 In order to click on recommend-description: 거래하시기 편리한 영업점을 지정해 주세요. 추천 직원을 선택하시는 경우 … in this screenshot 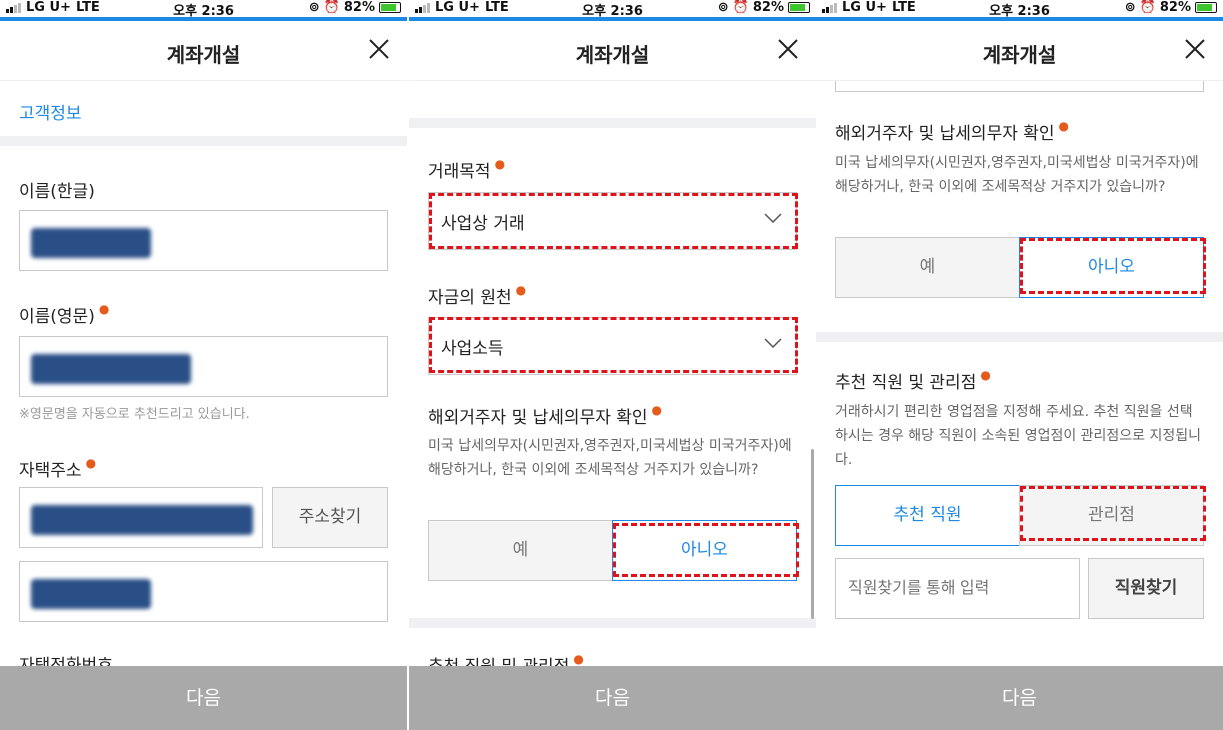, I will do `click(1018, 436)`.